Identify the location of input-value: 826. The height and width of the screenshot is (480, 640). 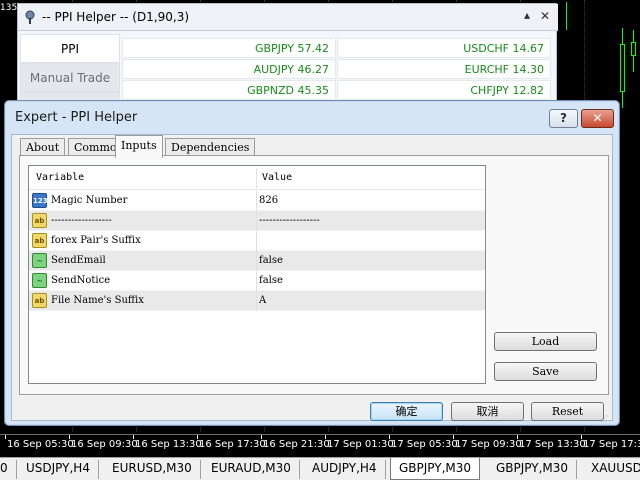
(268, 200).